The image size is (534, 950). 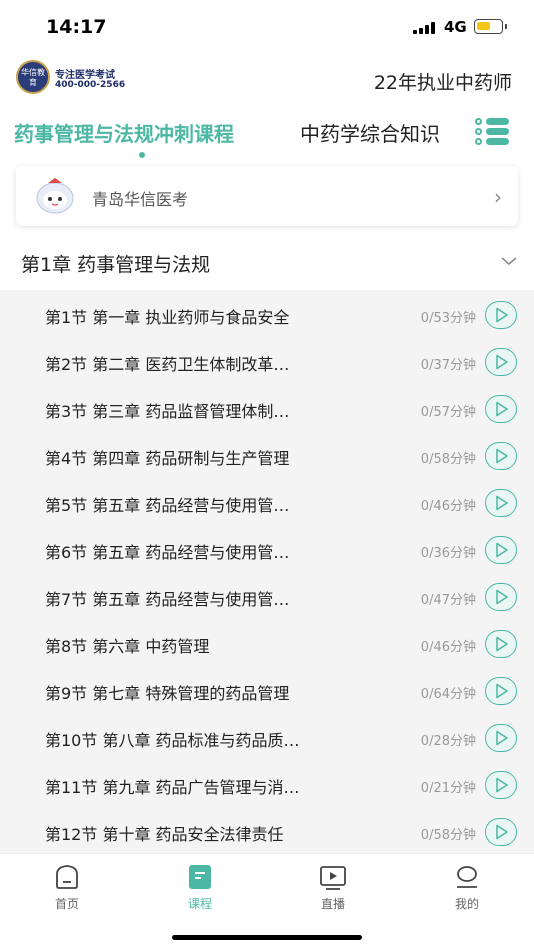 What do you see at coordinates (509, 261) in the screenshot?
I see `chevron-down-icon` at bounding box center [509, 261].